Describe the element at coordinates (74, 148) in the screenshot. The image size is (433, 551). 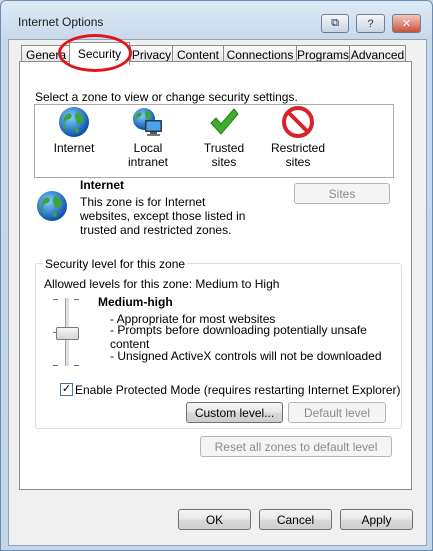
I see `zone-internet-label: Internet` at that location.